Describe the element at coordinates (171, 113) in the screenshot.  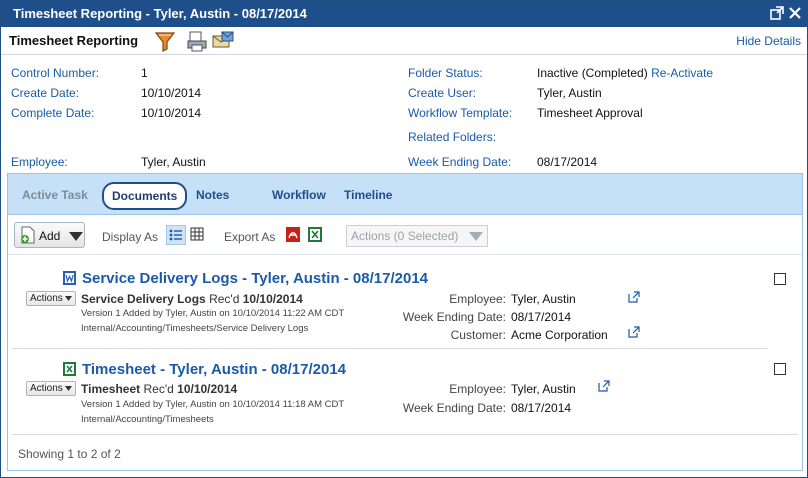
I see `complete-date-value: 10/10/2014` at that location.